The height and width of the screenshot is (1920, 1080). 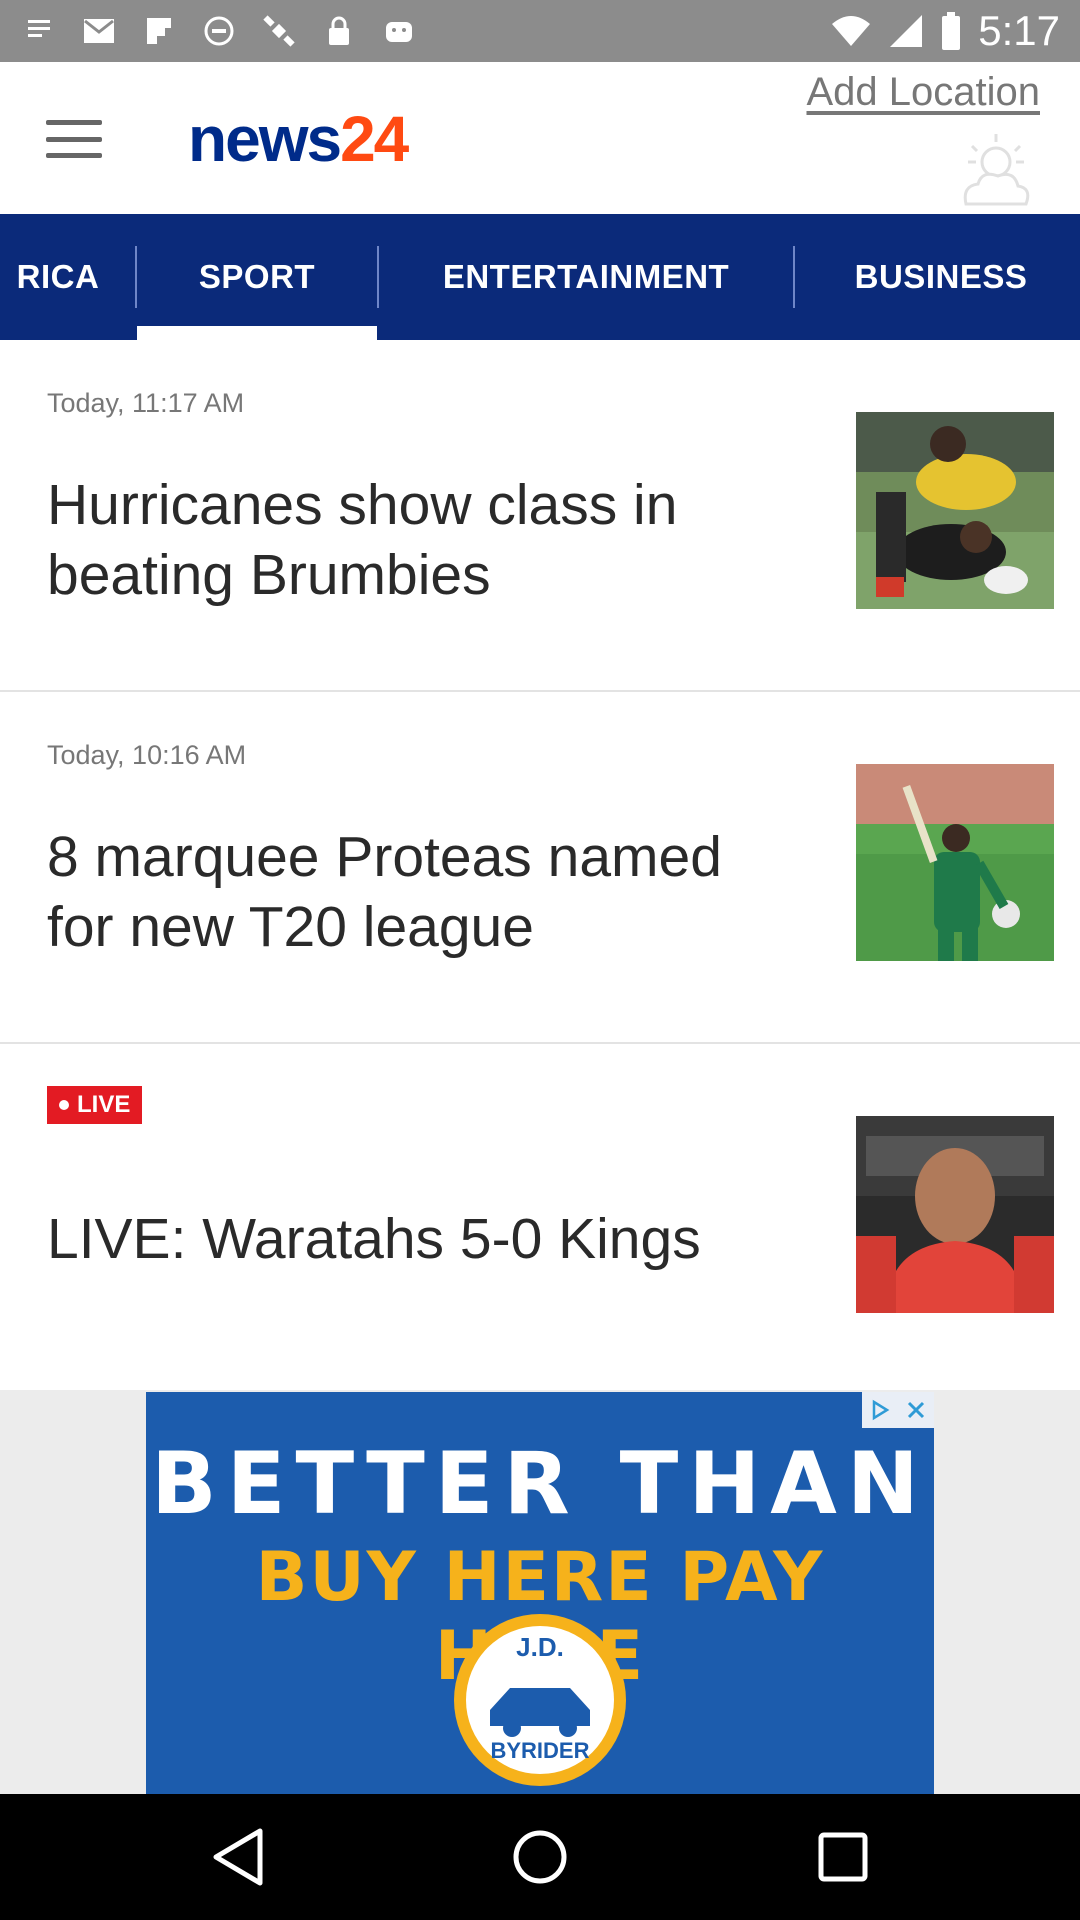 I want to click on ad-logo-line1: J.D., so click(x=540, y=1647).